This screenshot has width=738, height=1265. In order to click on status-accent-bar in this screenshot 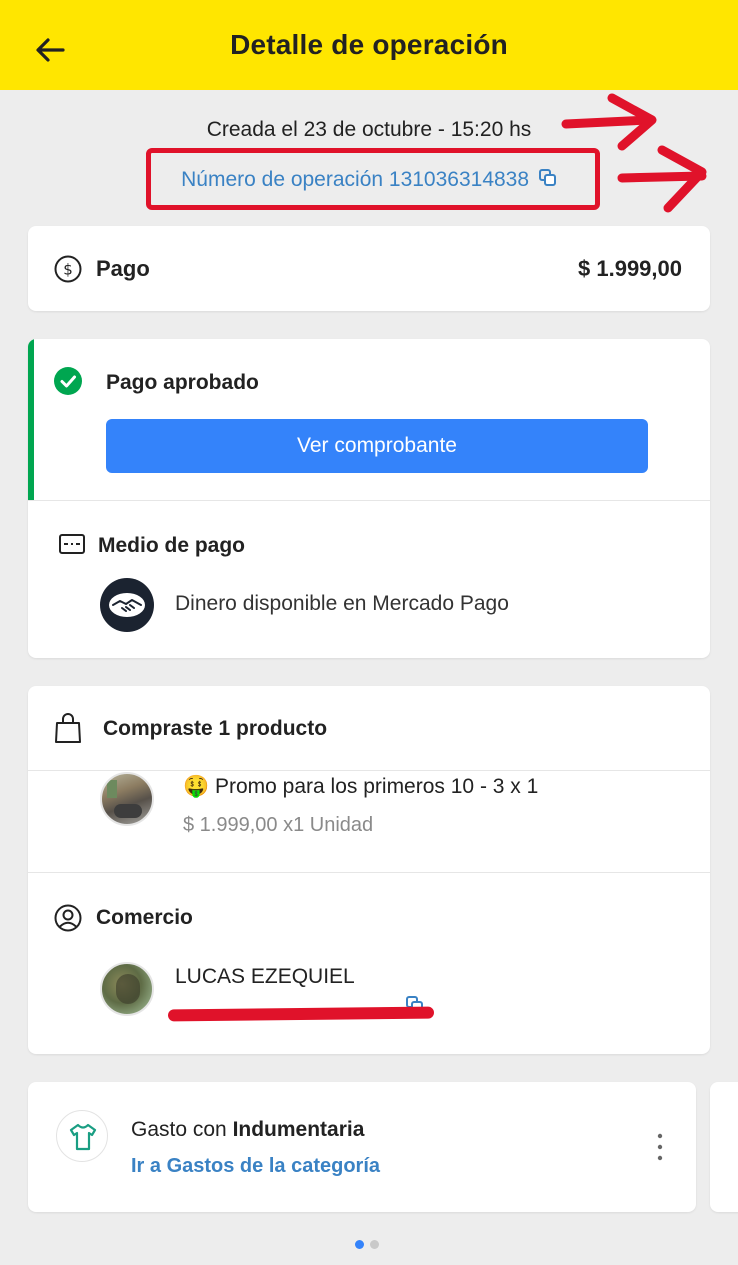, I will do `click(31, 419)`.